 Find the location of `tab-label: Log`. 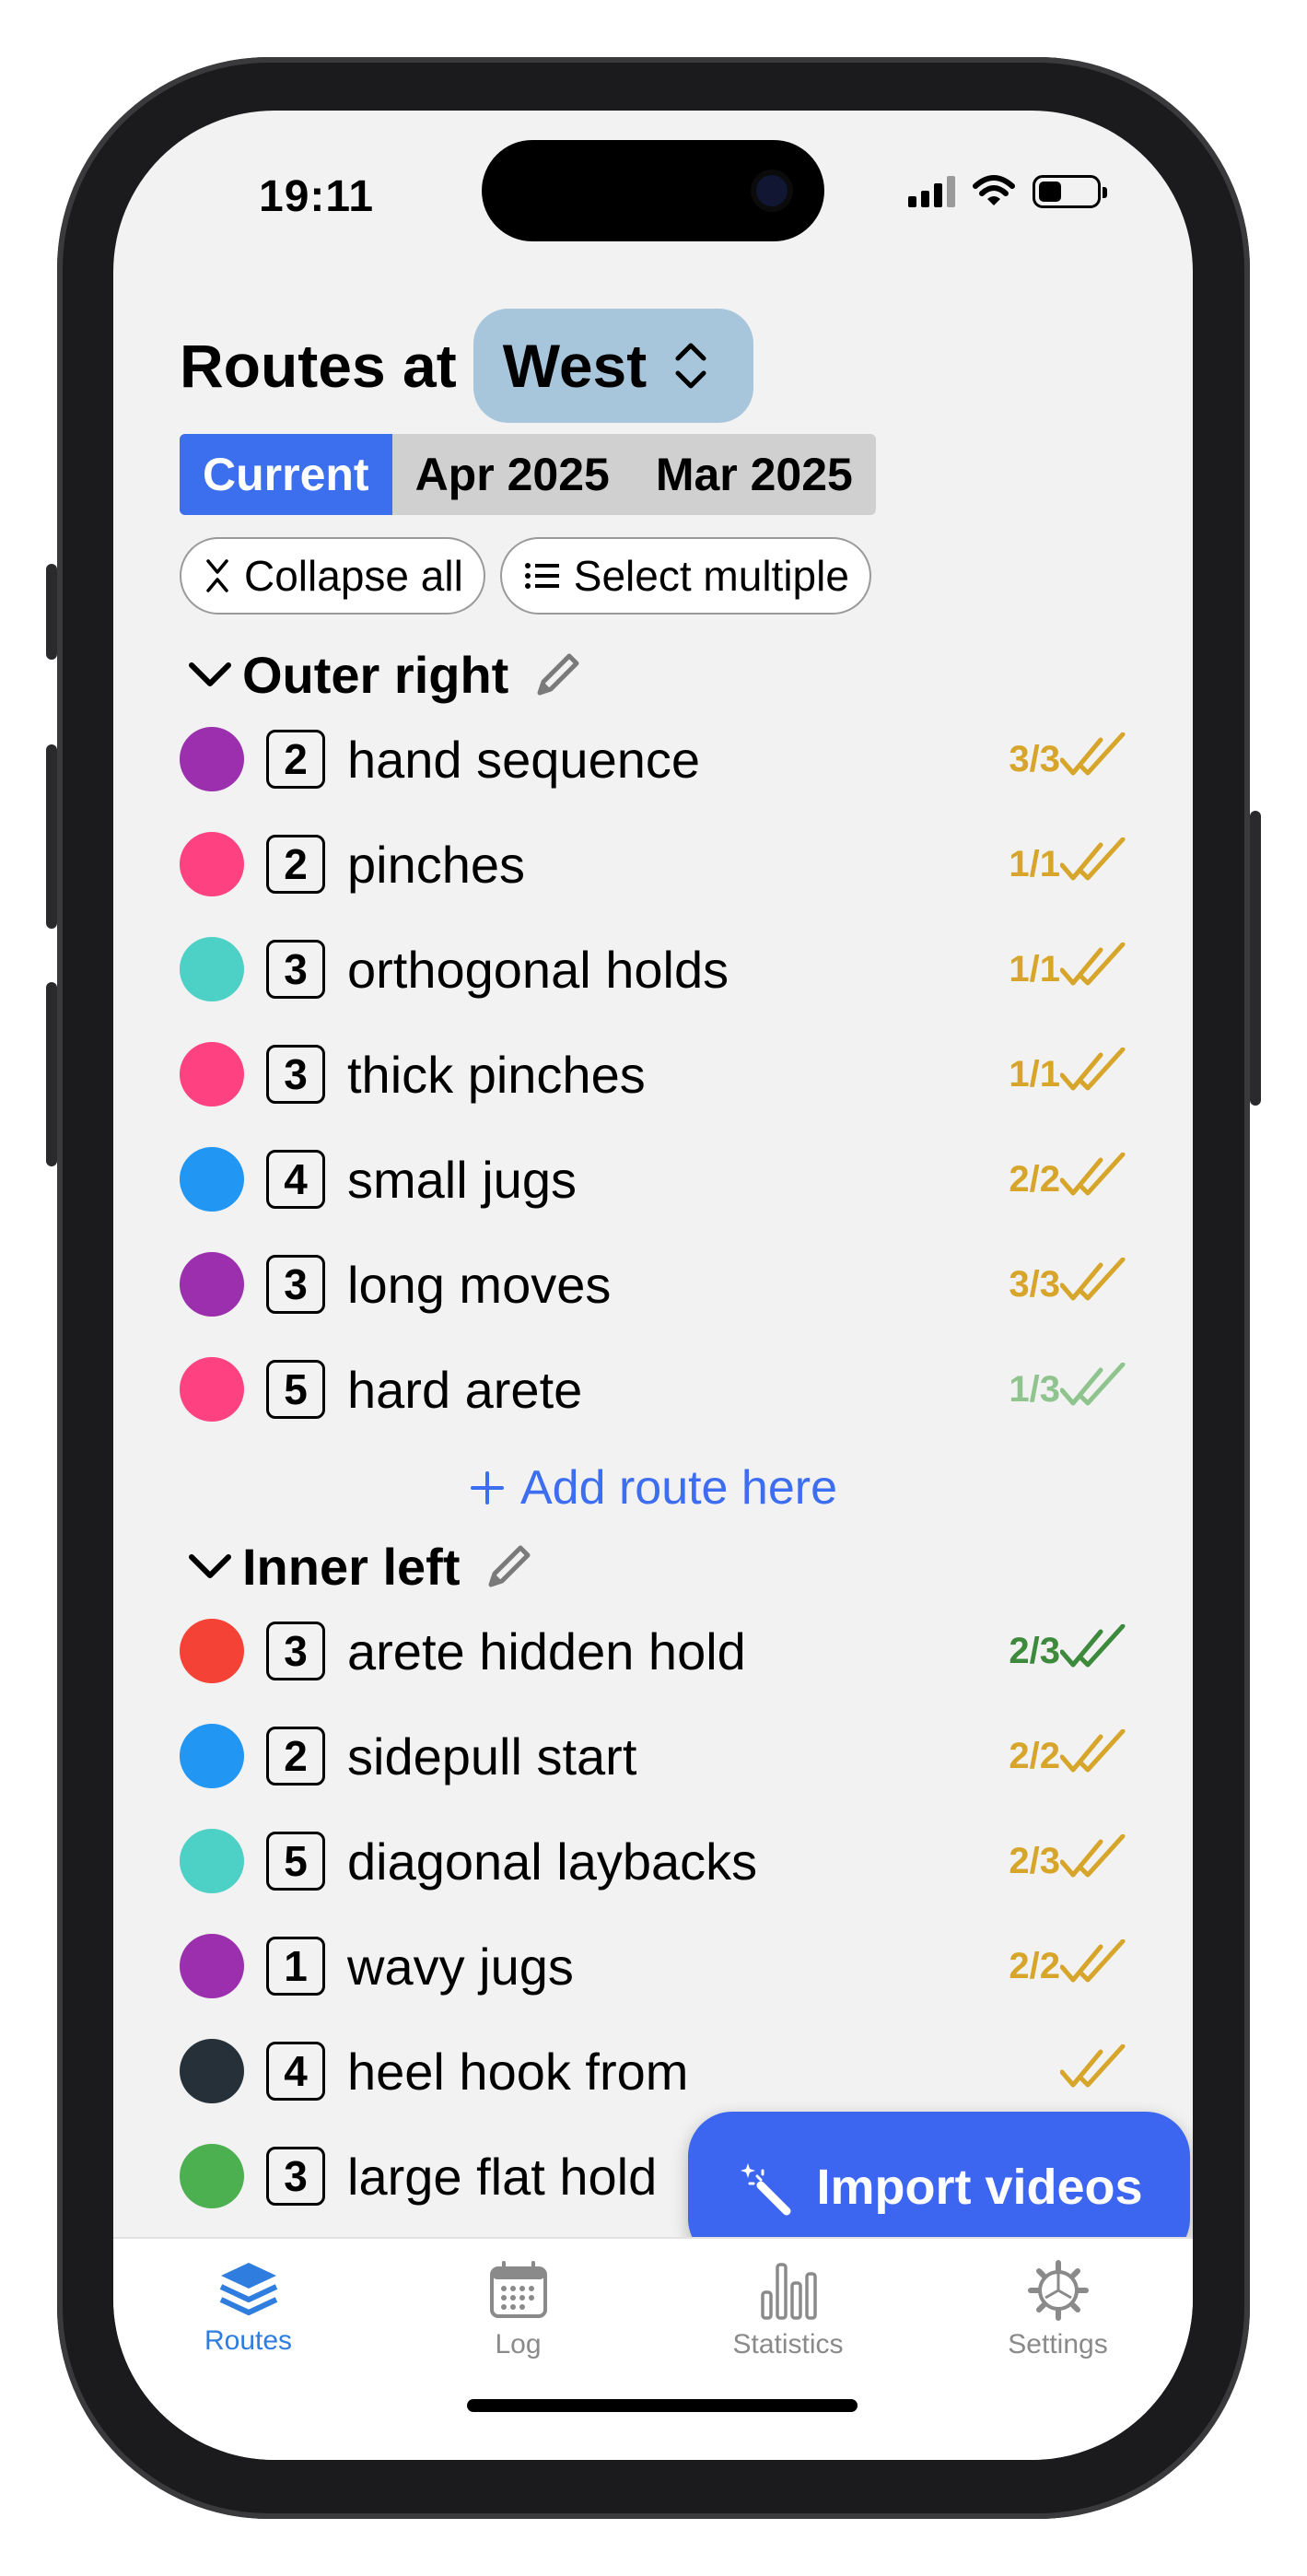

tab-label: Log is located at coordinates (519, 2344).